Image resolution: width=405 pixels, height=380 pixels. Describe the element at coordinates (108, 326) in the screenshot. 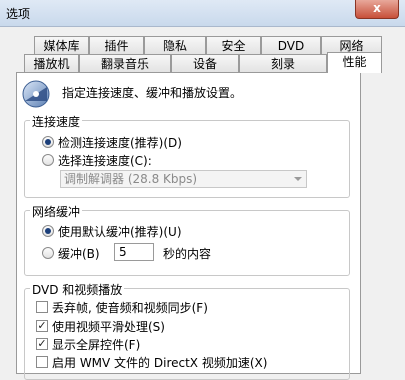

I see `video-smoothing-label: 使用视频平滑处理(S)` at that location.